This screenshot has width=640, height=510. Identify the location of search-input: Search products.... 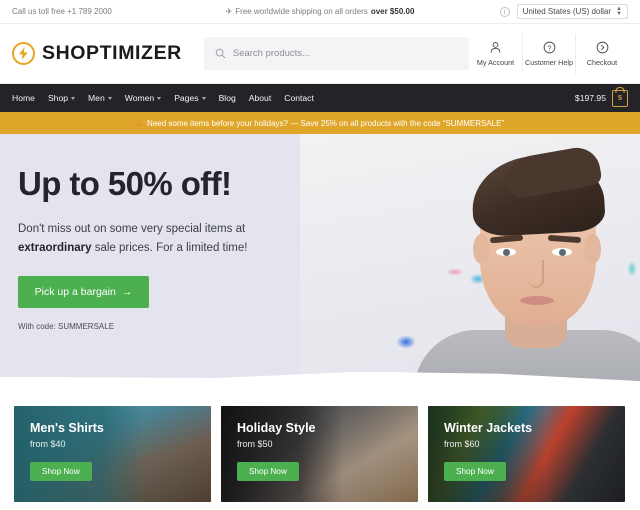
(336, 53).